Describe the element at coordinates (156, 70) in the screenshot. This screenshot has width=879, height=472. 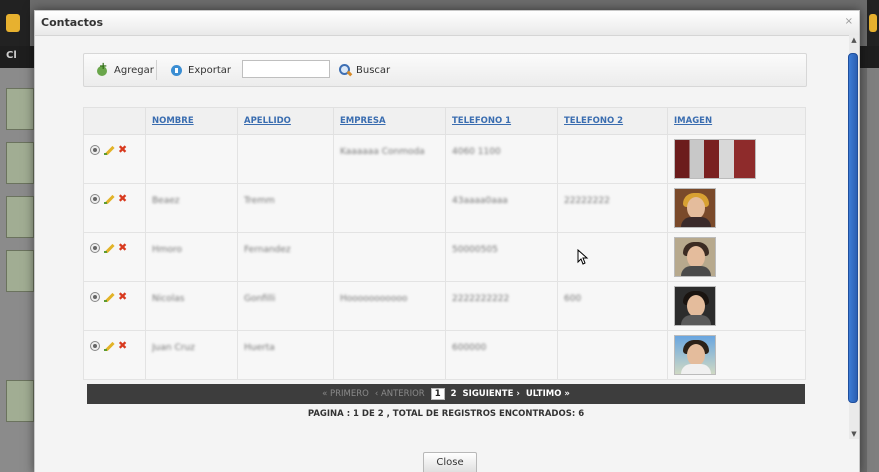
I see `toolbar-divider` at that location.